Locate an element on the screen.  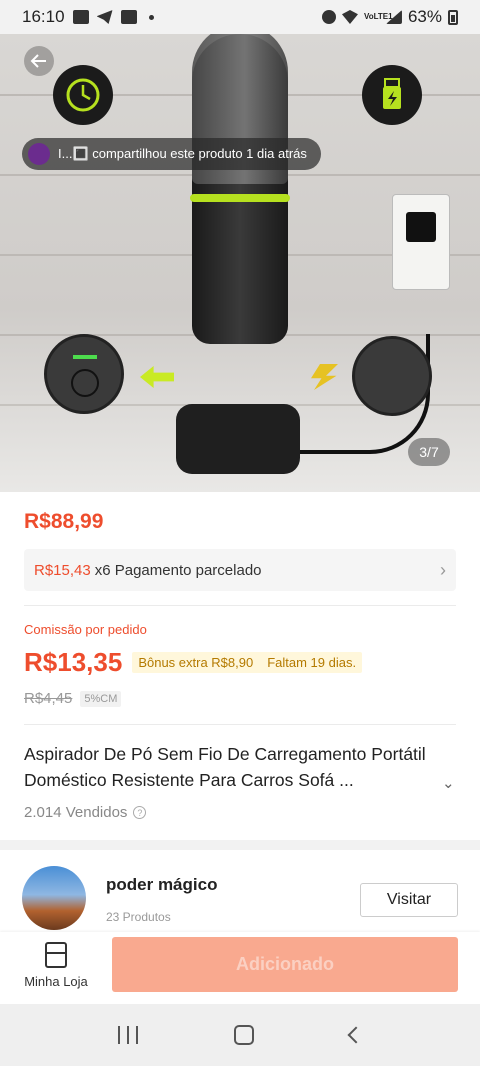
facebook-icon is located at coordinates (128, 17).